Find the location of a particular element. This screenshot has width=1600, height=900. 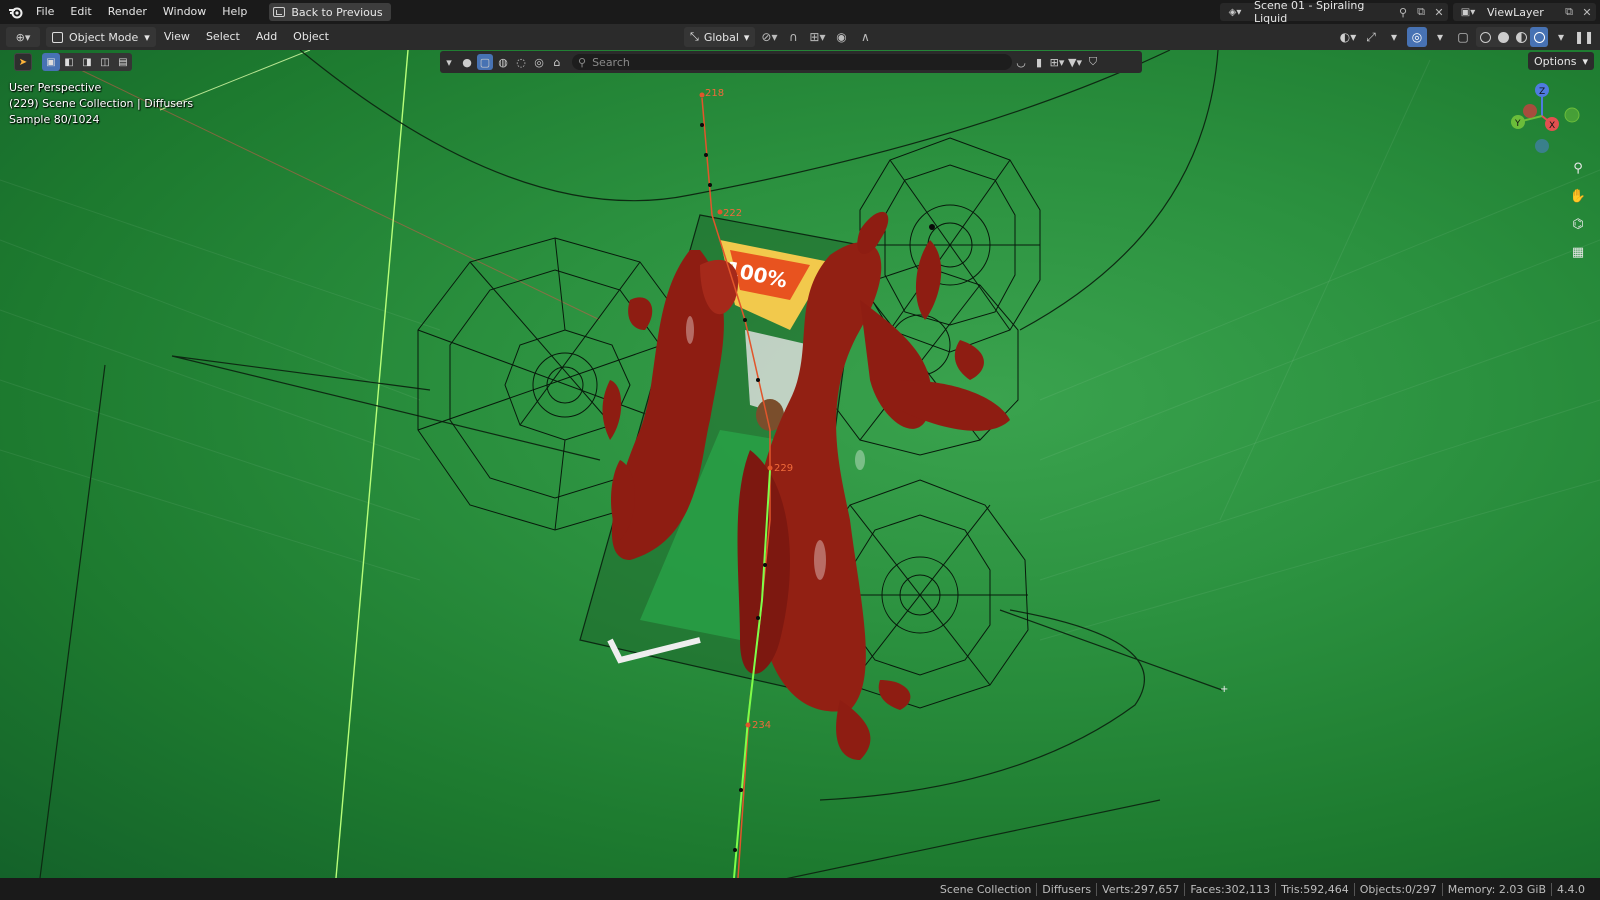

view-layer-browse-icon: ▣▾ is located at coordinates (1468, 12).